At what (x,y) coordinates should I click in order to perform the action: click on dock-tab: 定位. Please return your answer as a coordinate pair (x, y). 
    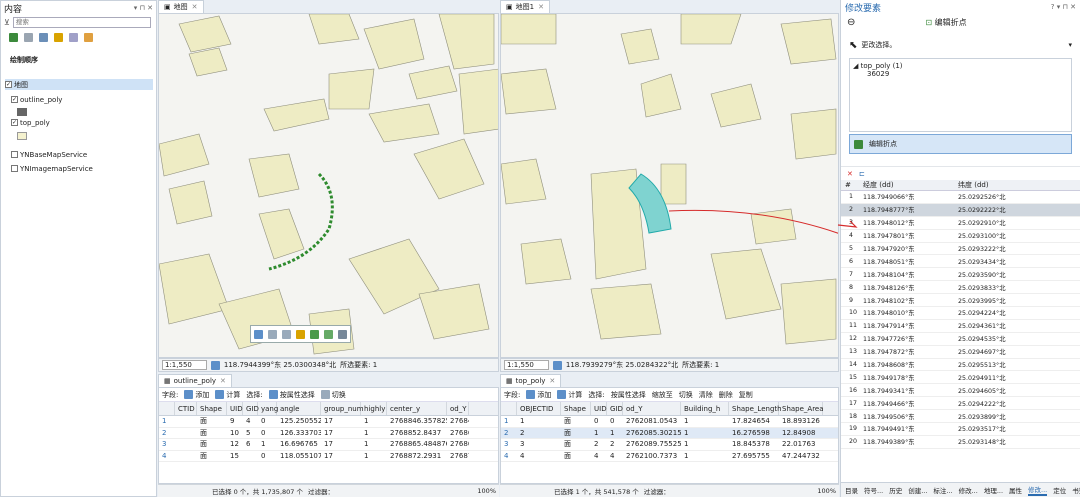
    Looking at the image, I should click on (1059, 490).